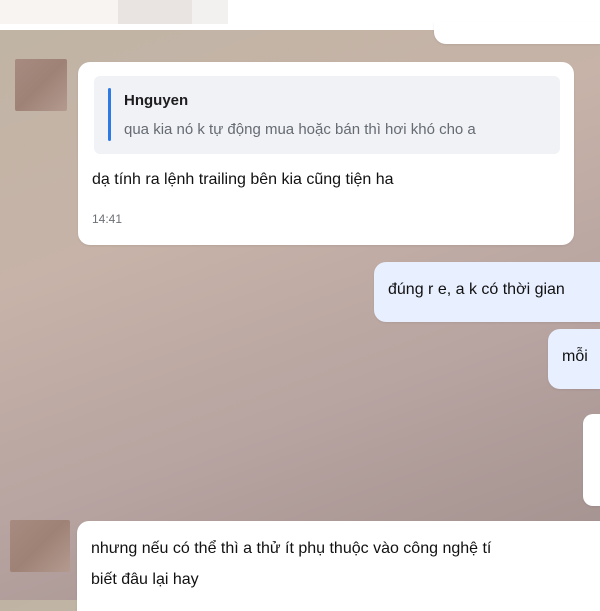  I want to click on message-text: đúng r e, a k có thời gian, so click(476, 289).